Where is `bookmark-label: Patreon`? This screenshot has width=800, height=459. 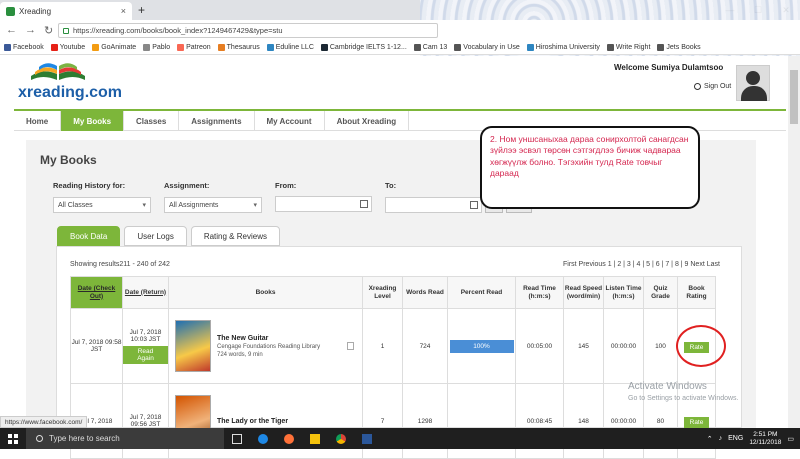
bookmark-label: Patreon is located at coordinates (198, 47).